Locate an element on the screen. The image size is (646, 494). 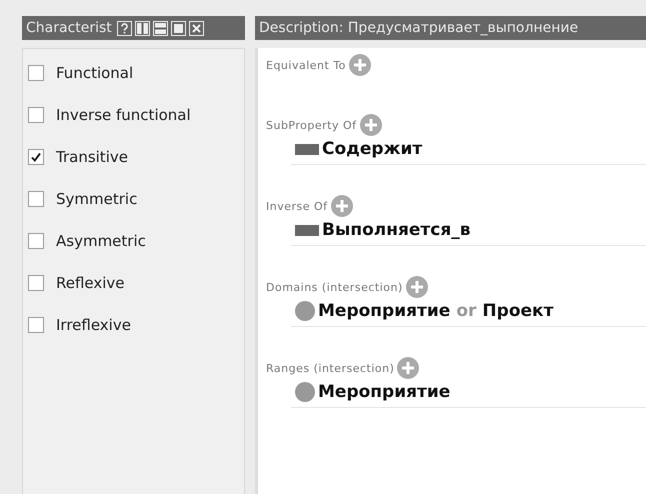
maximize-icon is located at coordinates (178, 28).